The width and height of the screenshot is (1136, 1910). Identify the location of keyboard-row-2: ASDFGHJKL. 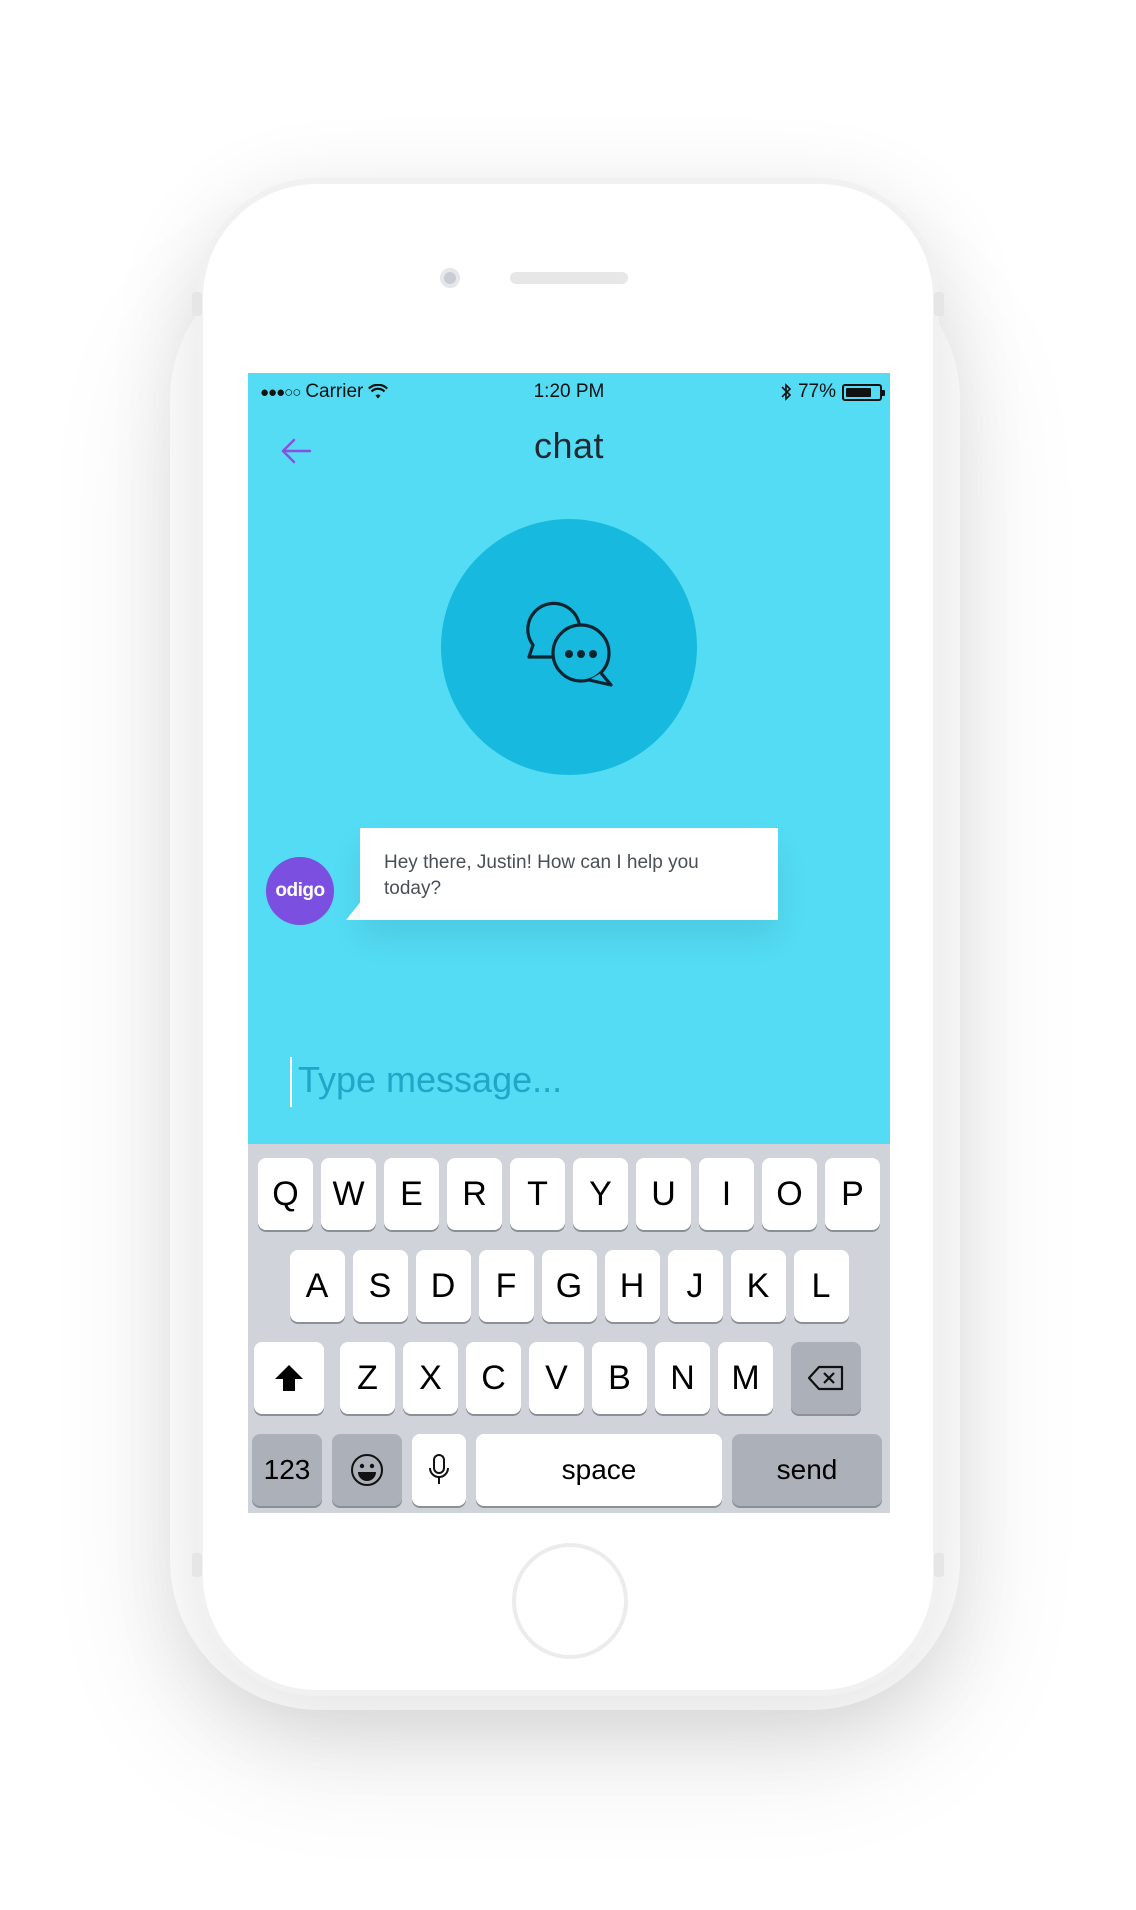
(569, 1286).